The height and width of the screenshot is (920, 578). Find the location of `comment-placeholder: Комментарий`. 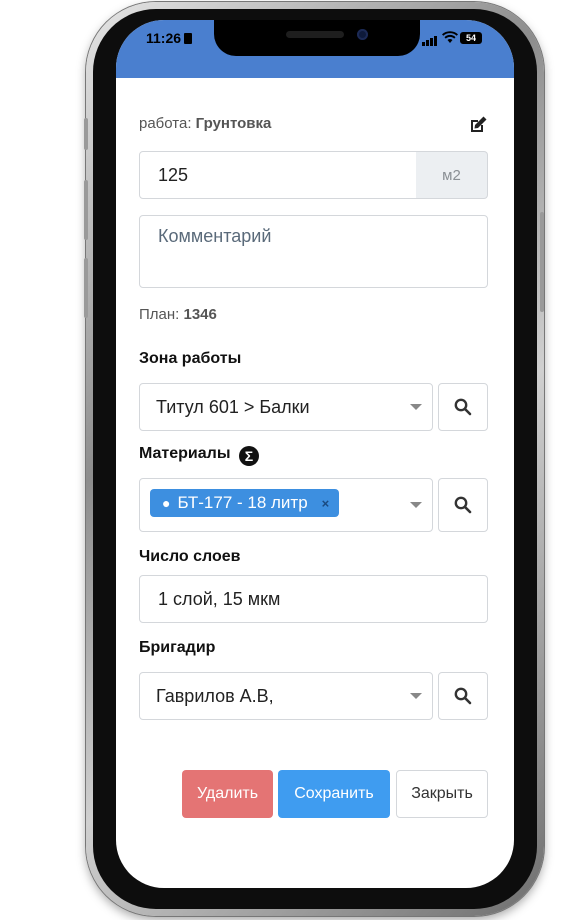

comment-placeholder: Комментарий is located at coordinates (215, 236).